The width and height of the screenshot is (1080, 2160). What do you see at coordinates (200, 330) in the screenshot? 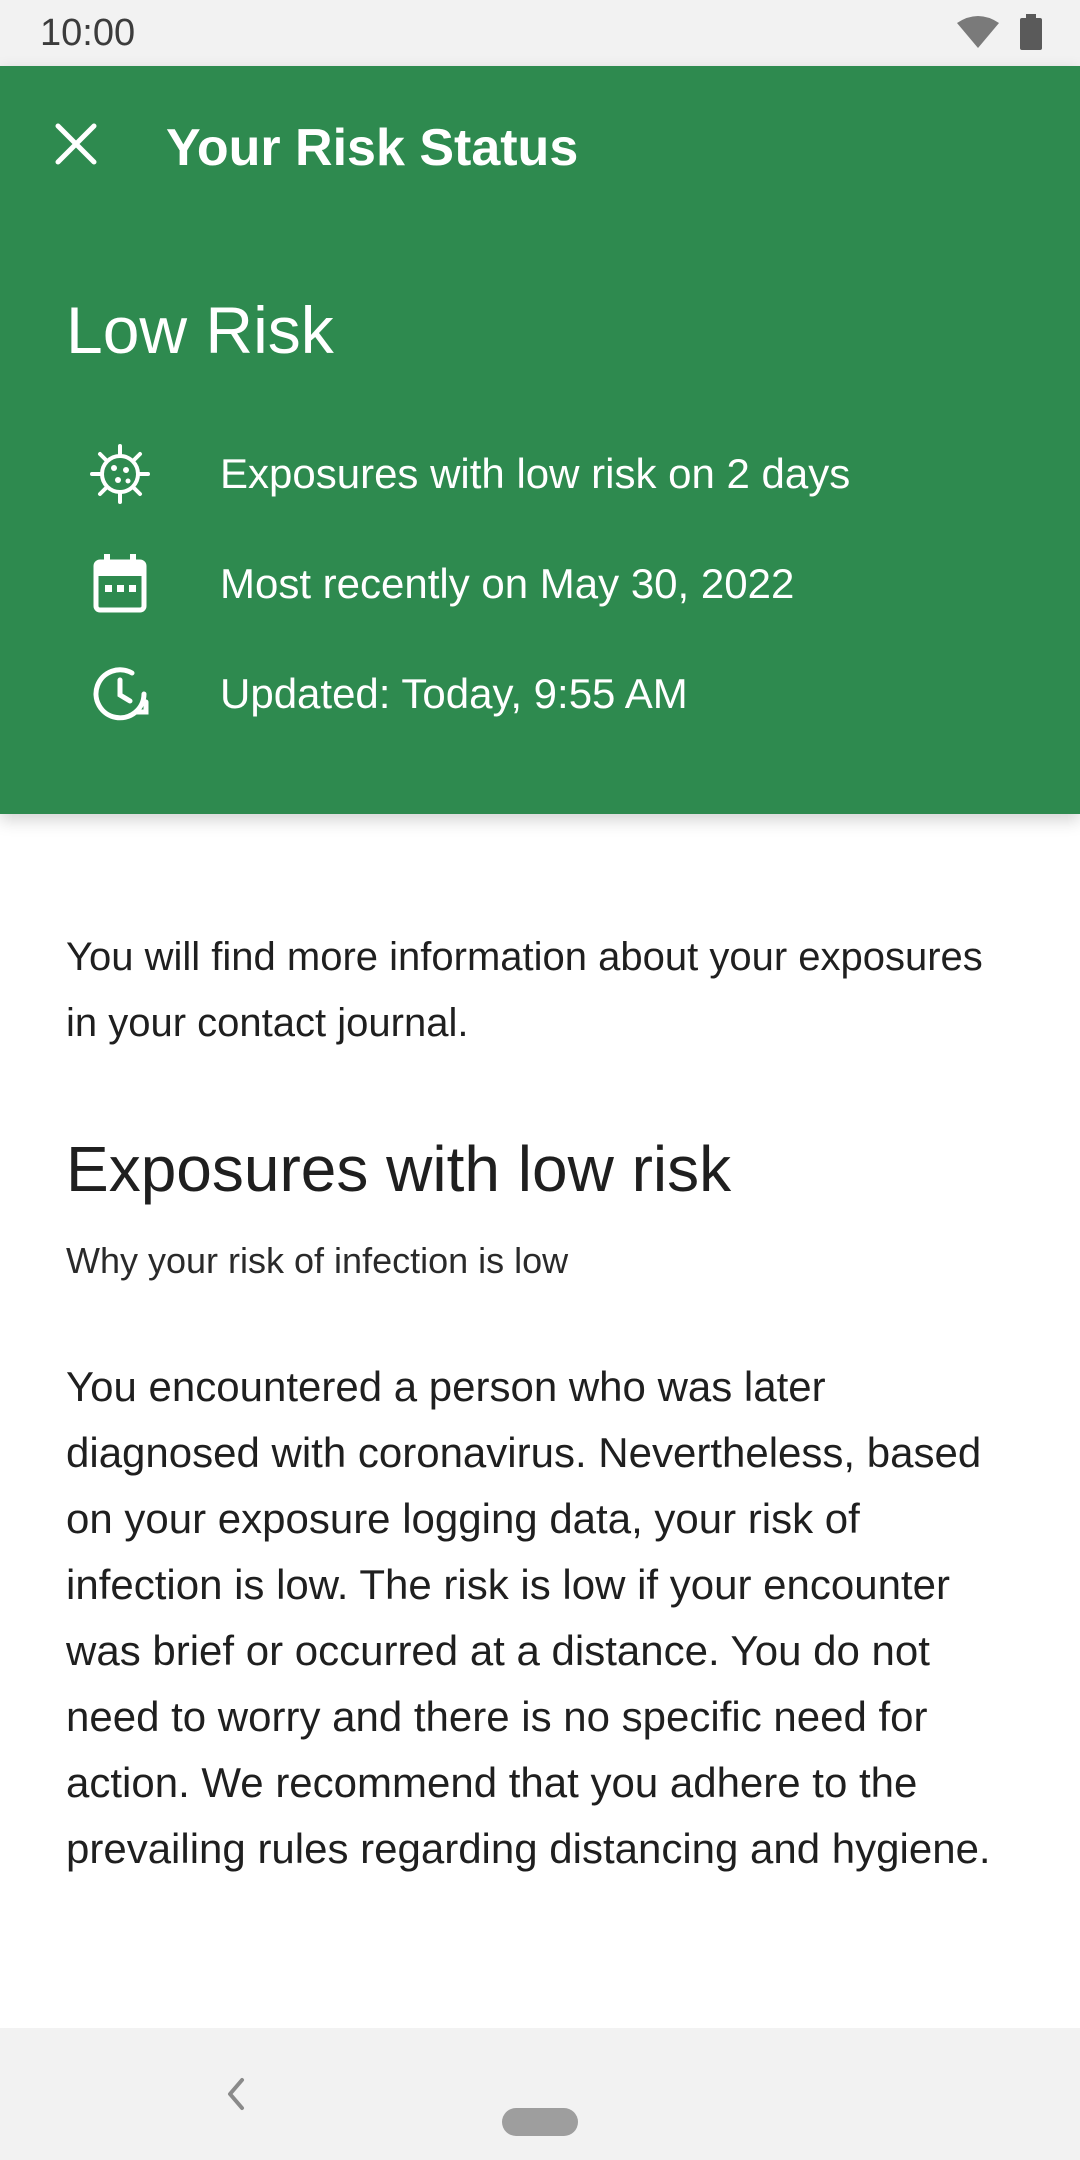
I see `risk-level-label: Low Risk` at bounding box center [200, 330].